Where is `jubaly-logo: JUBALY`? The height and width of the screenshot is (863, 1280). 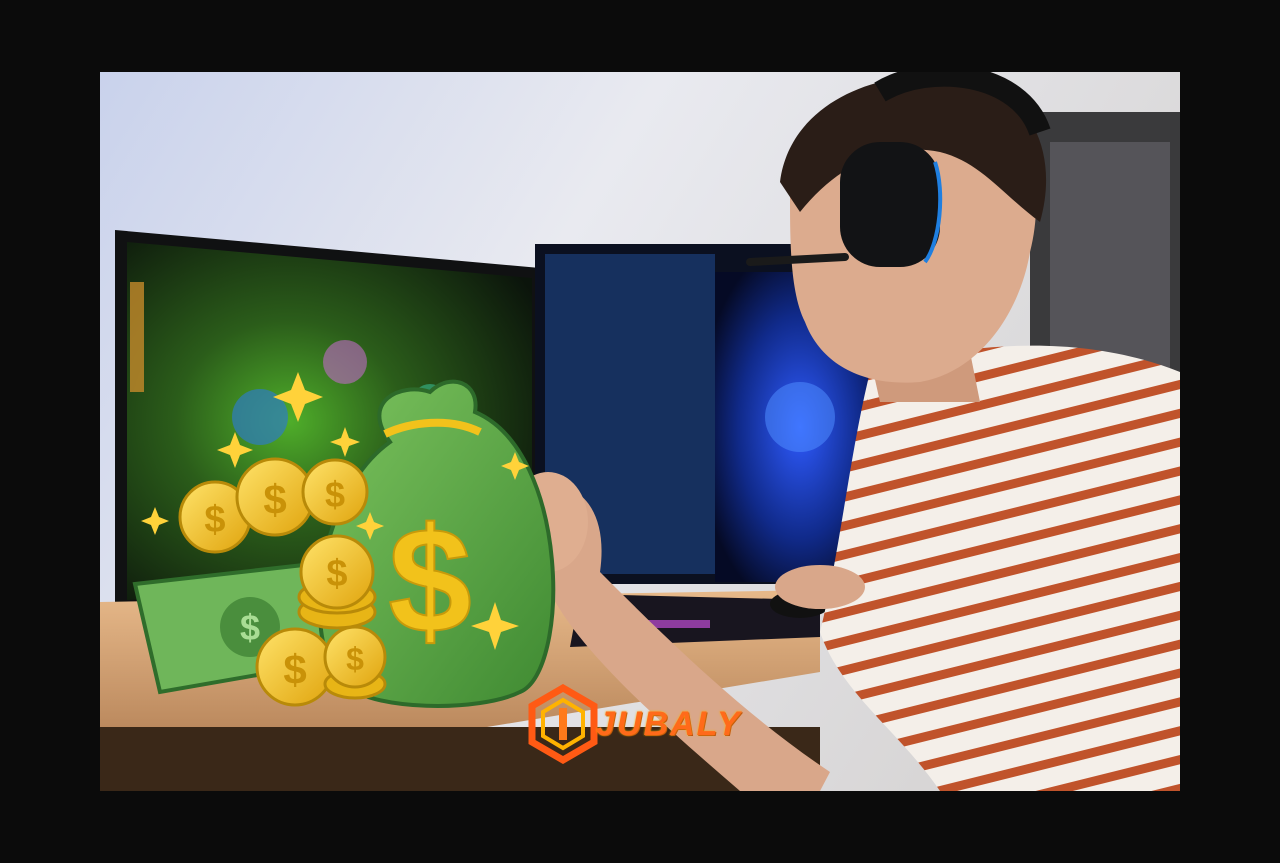
jubaly-logo: JUBALY is located at coordinates (663, 724).